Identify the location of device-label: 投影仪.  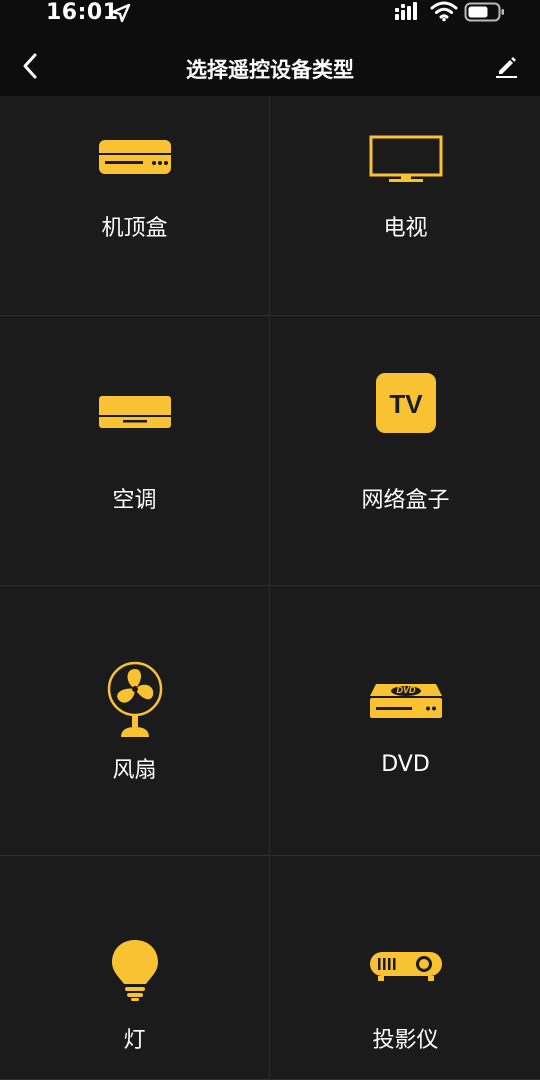
(405, 1040).